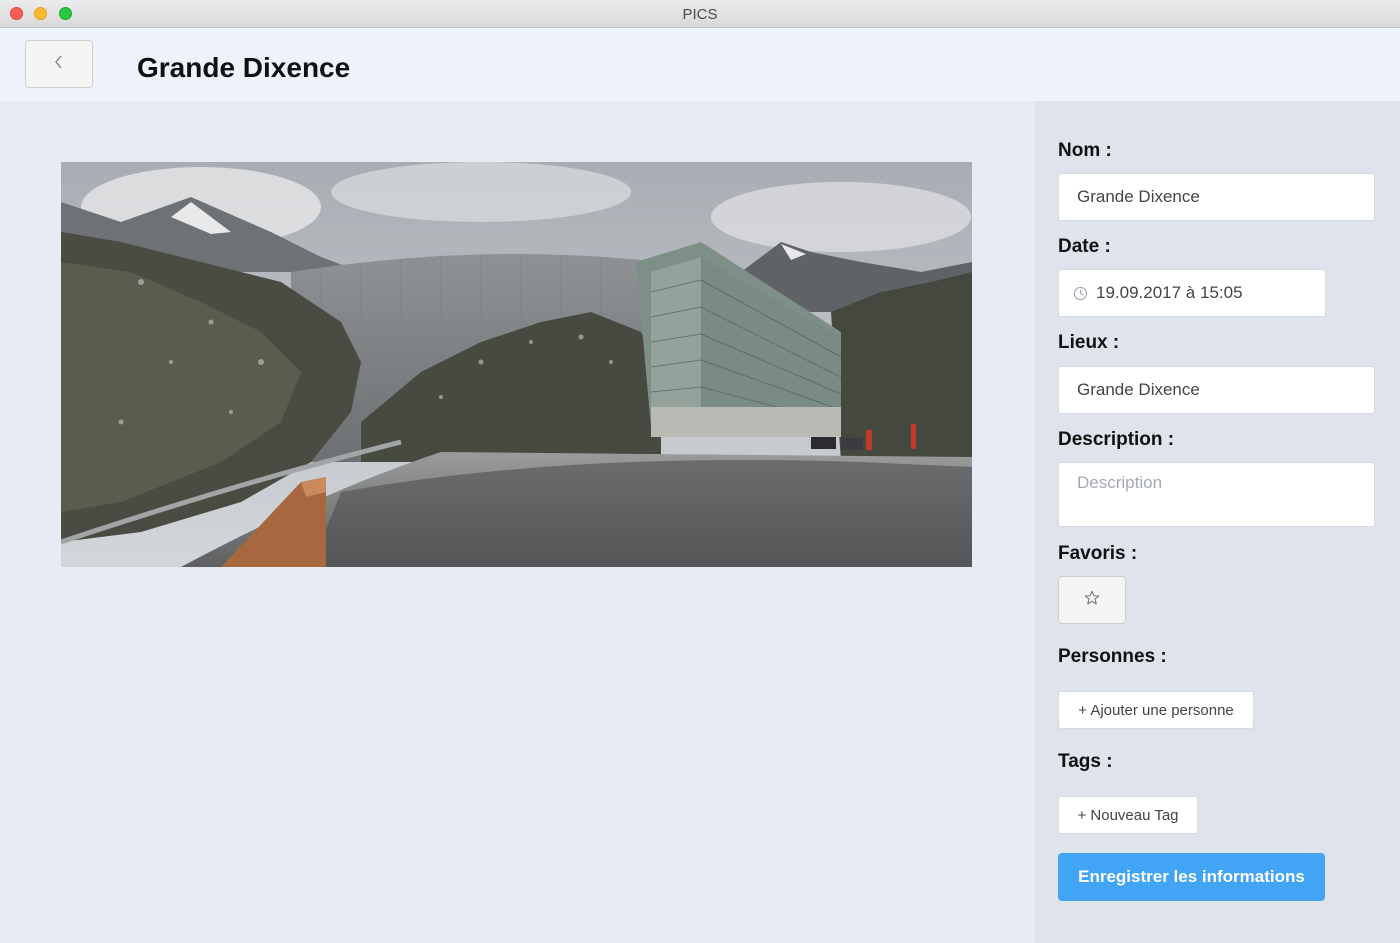 This screenshot has height=943, width=1400. I want to click on back-button, so click(59, 64).